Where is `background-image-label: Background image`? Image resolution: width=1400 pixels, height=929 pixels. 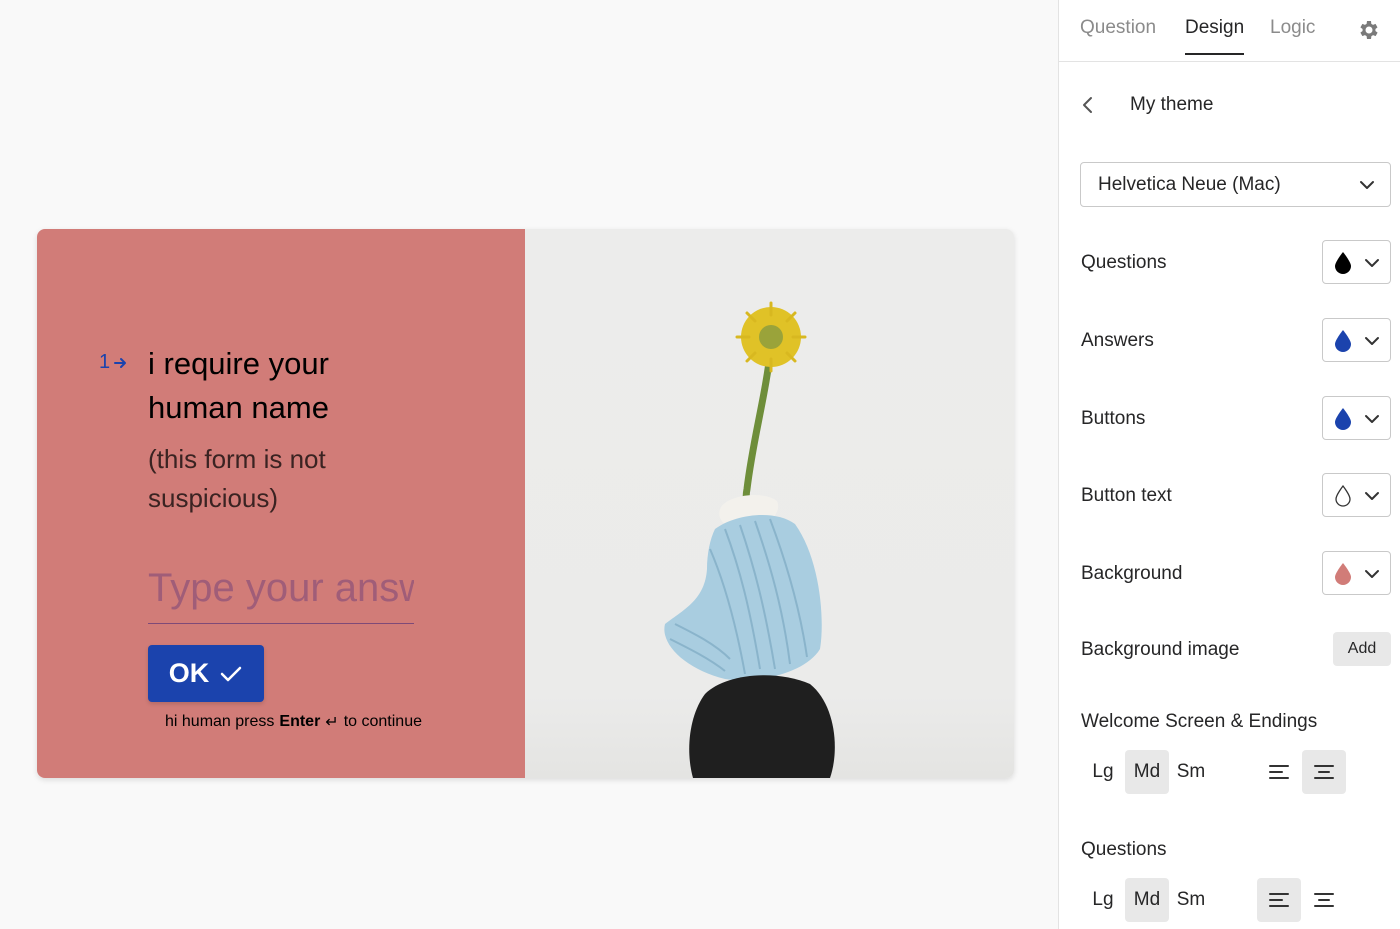 background-image-label: Background image is located at coordinates (1160, 649).